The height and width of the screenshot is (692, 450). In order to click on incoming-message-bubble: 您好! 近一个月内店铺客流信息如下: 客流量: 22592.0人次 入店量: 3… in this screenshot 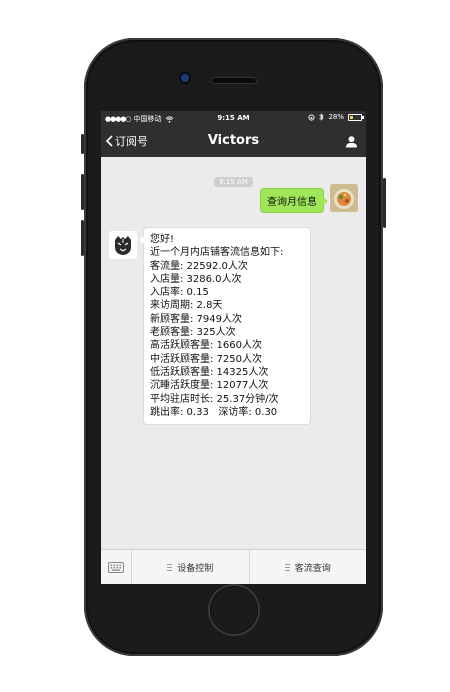, I will do `click(225, 326)`.